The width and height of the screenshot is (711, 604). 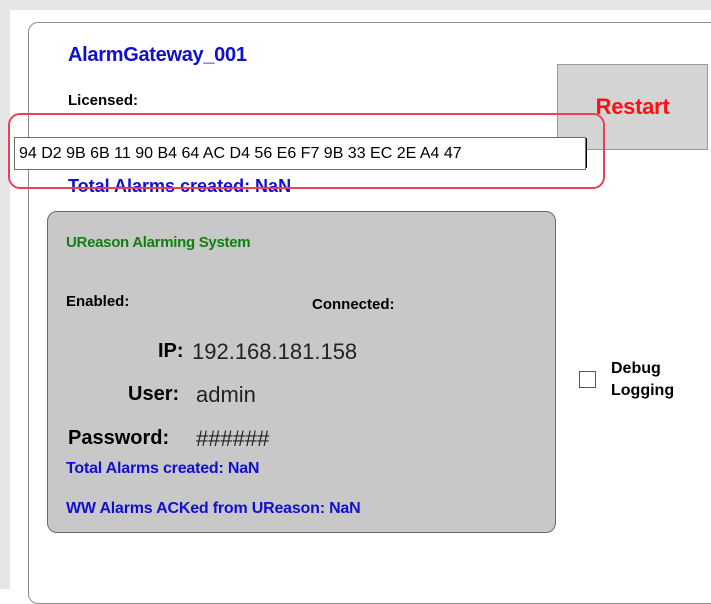 What do you see at coordinates (355, 5) in the screenshot?
I see `window-top-edge` at bounding box center [355, 5].